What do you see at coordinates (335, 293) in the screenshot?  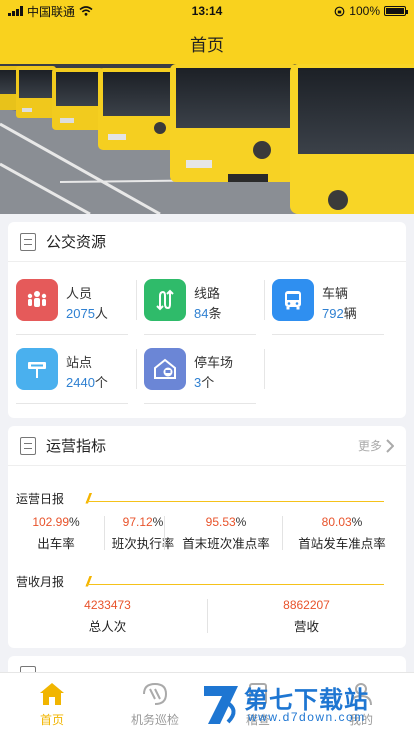 I see `resource-label: 车辆` at bounding box center [335, 293].